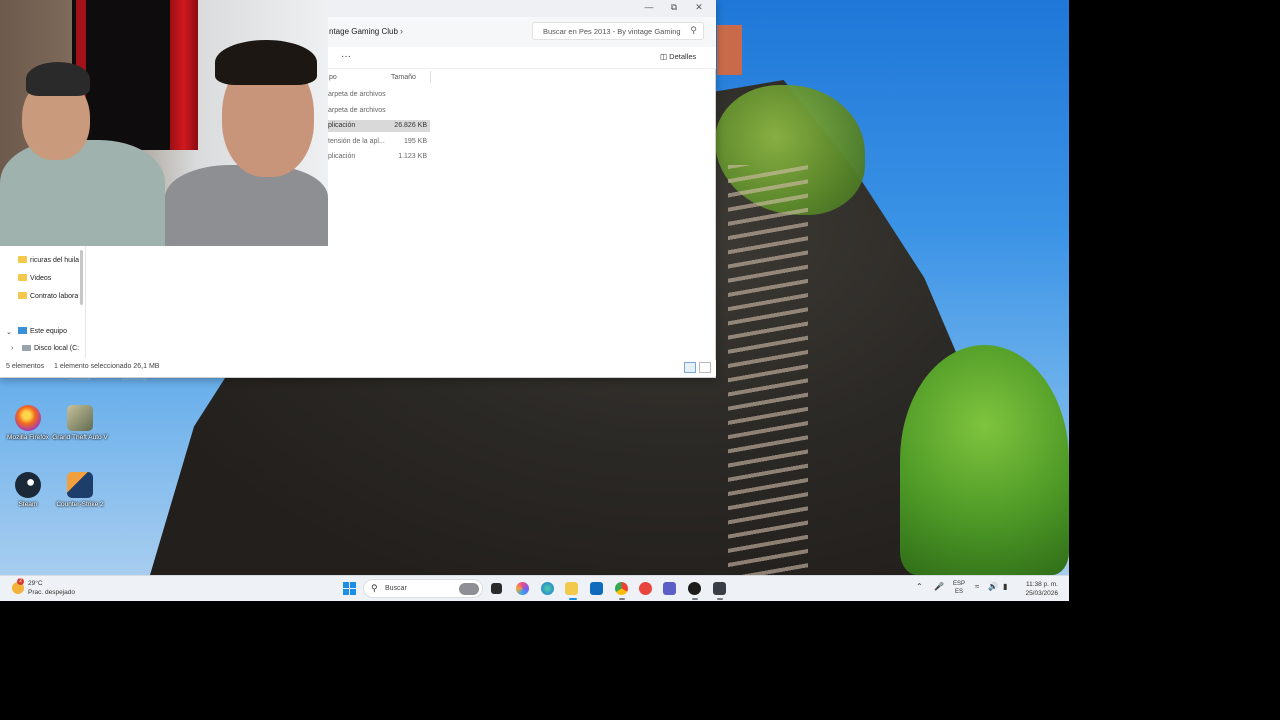 The height and width of the screenshot is (720, 1280). Describe the element at coordinates (939, 586) in the screenshot. I see `microphone-icon: 🎤` at that location.